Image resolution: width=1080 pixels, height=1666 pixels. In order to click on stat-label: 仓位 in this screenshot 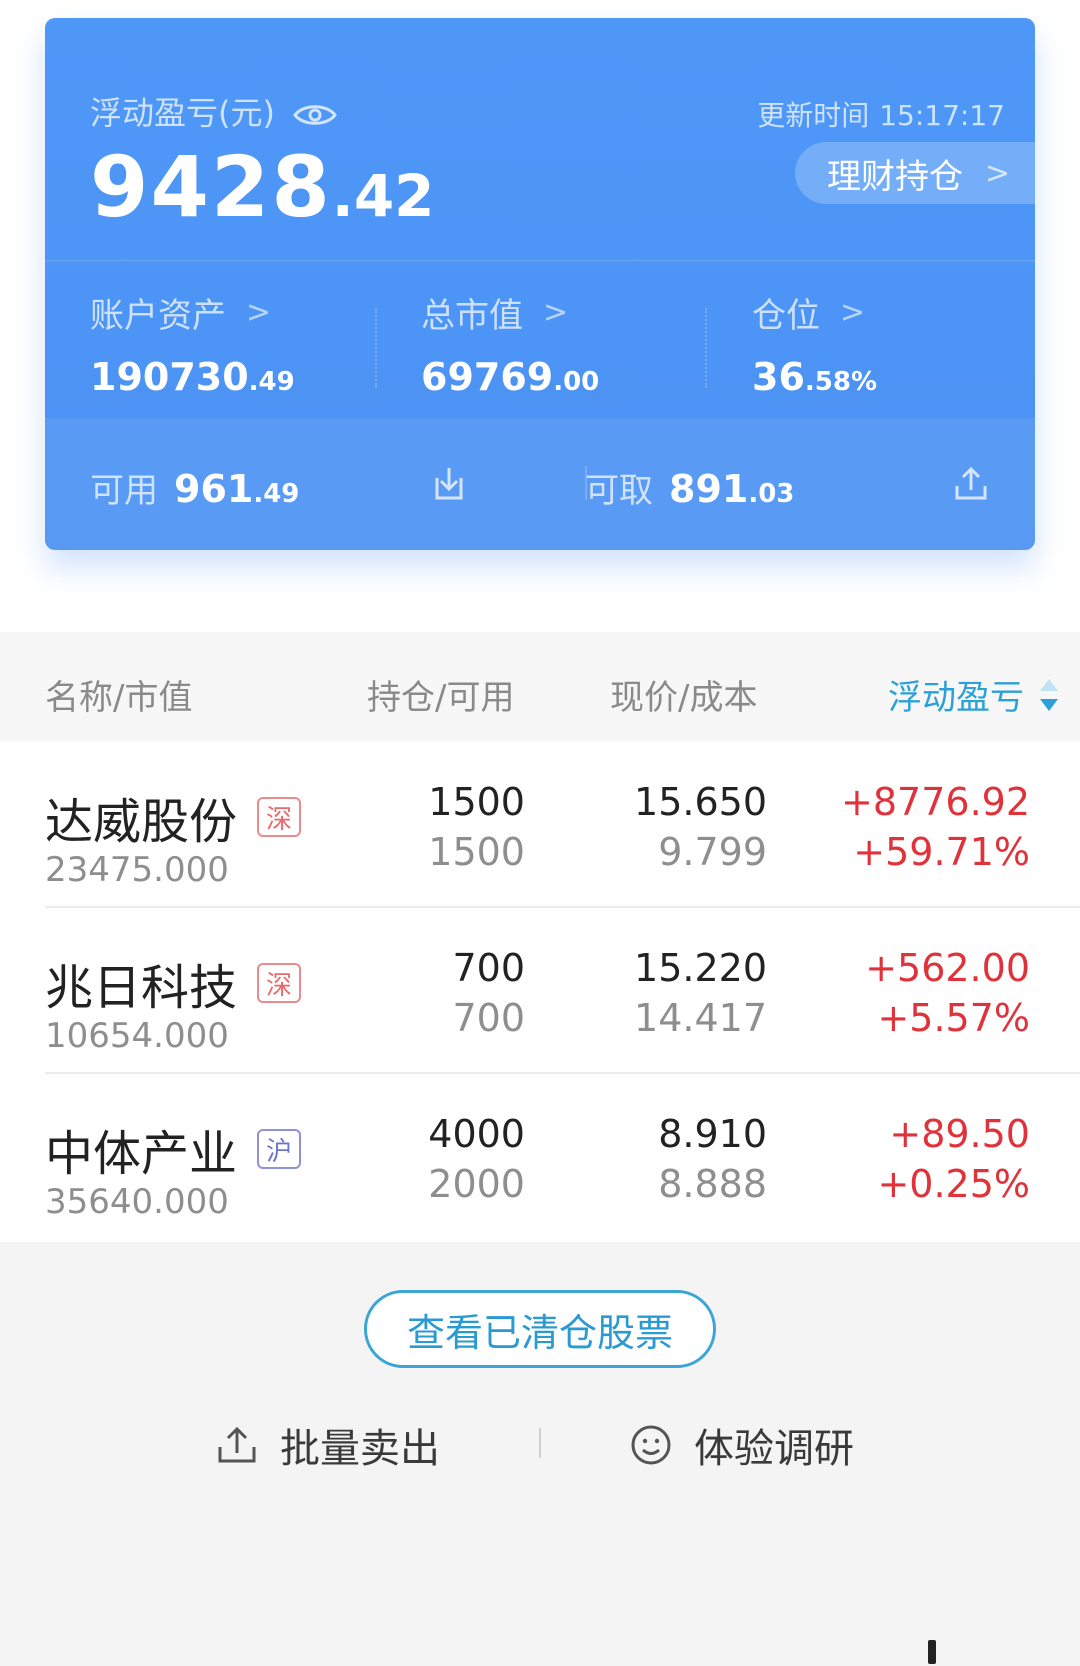, I will do `click(786, 316)`.